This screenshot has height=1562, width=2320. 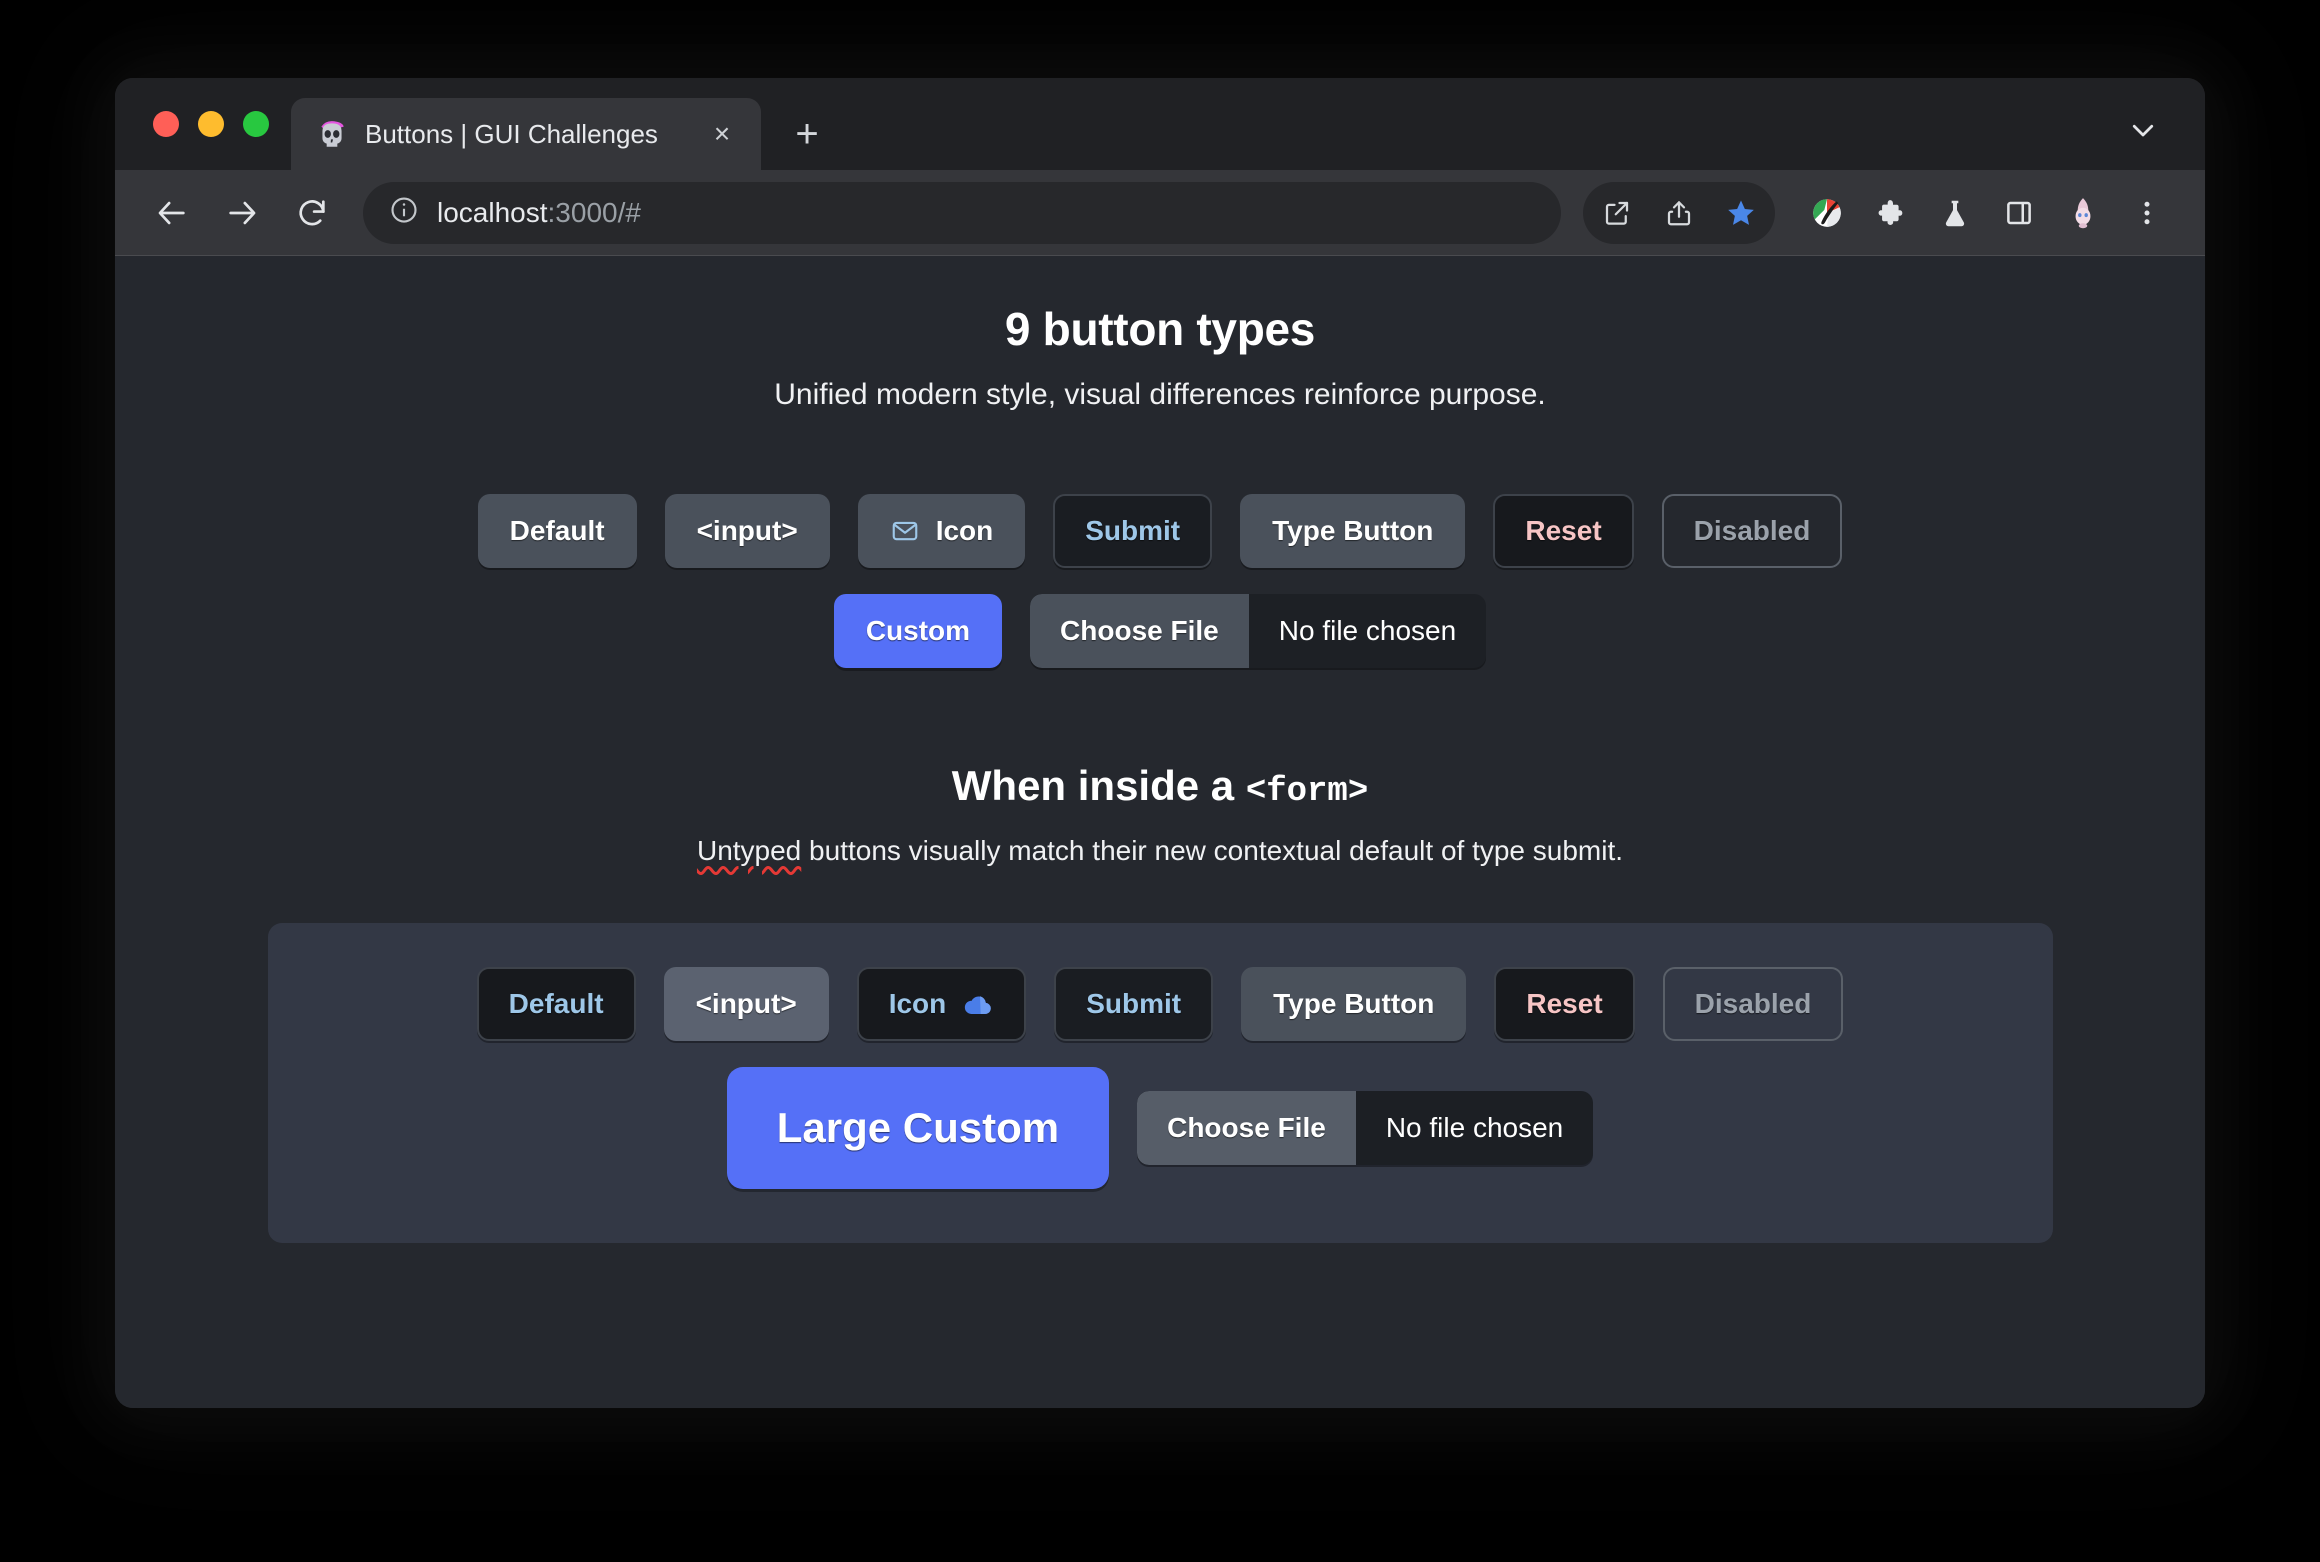 What do you see at coordinates (749, 850) in the screenshot?
I see `misspelled-word: Untyped` at bounding box center [749, 850].